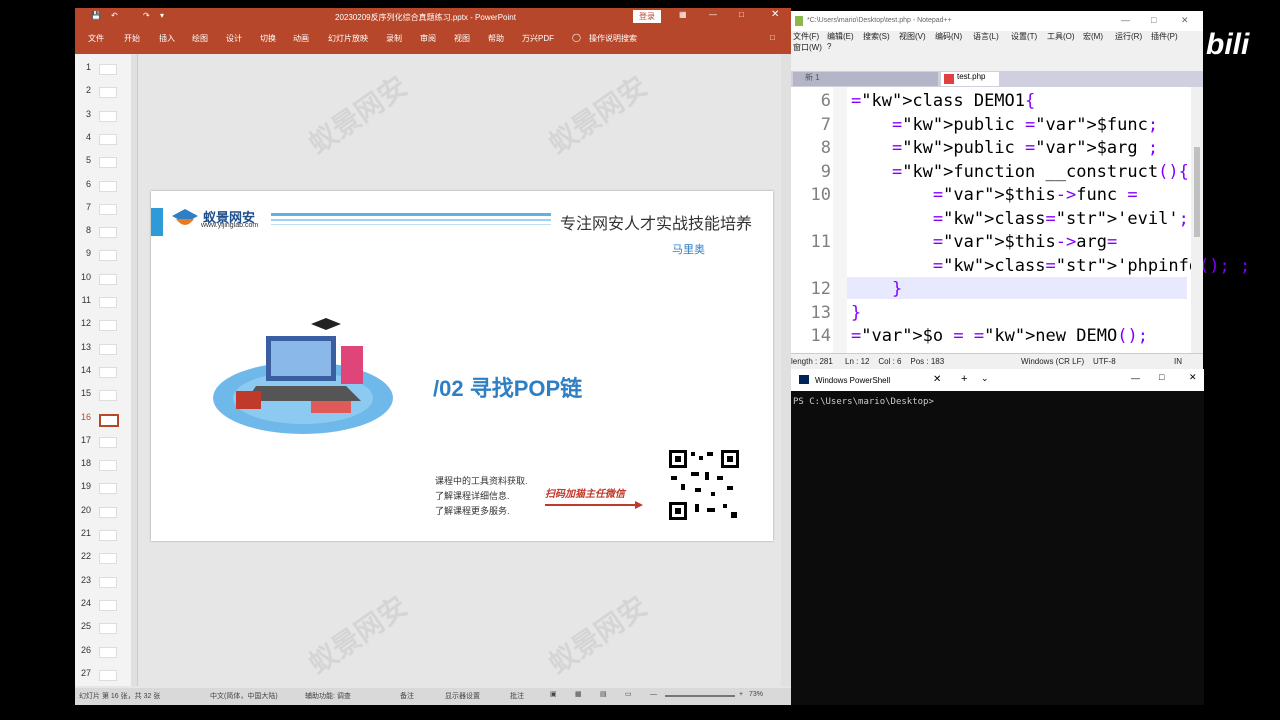  Describe the element at coordinates (613, 38) in the screenshot. I see `tell-me-search: 操作说明搜索` at that location.